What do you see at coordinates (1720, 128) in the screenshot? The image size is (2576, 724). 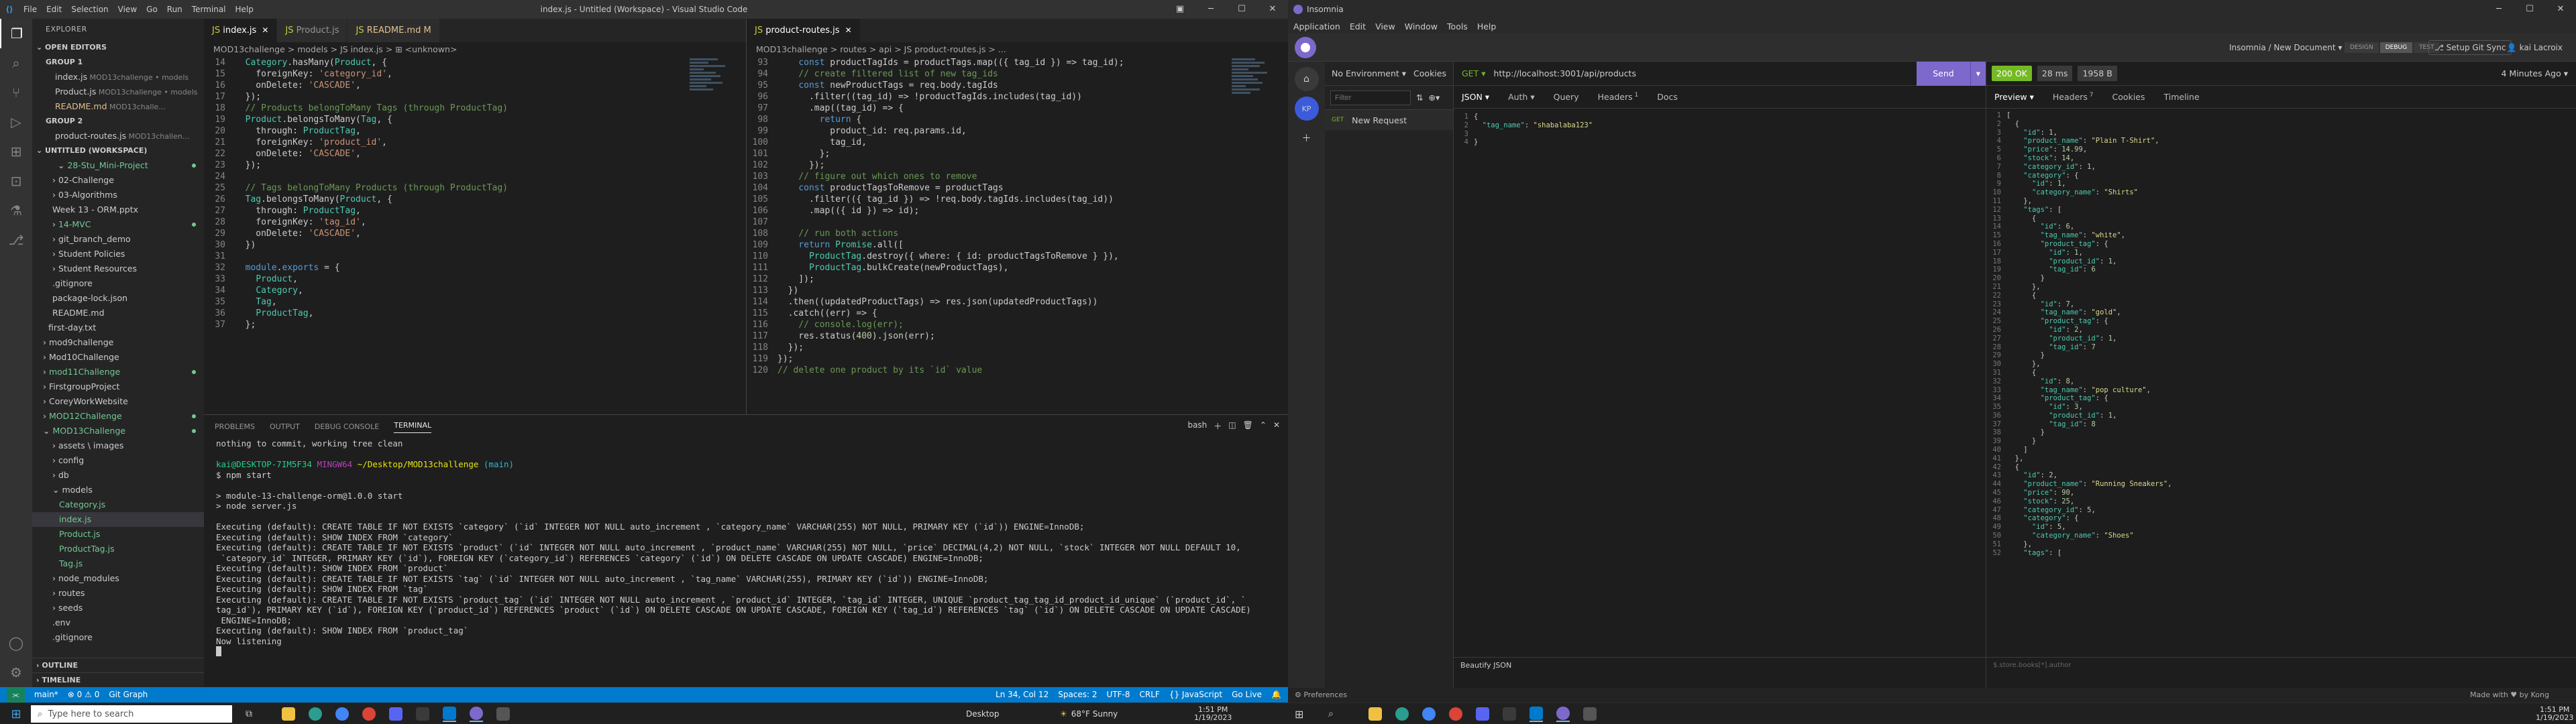 I see `request-body-editor: 1{2 "tag_name": "shabalaba123" 3 4}` at bounding box center [1720, 128].